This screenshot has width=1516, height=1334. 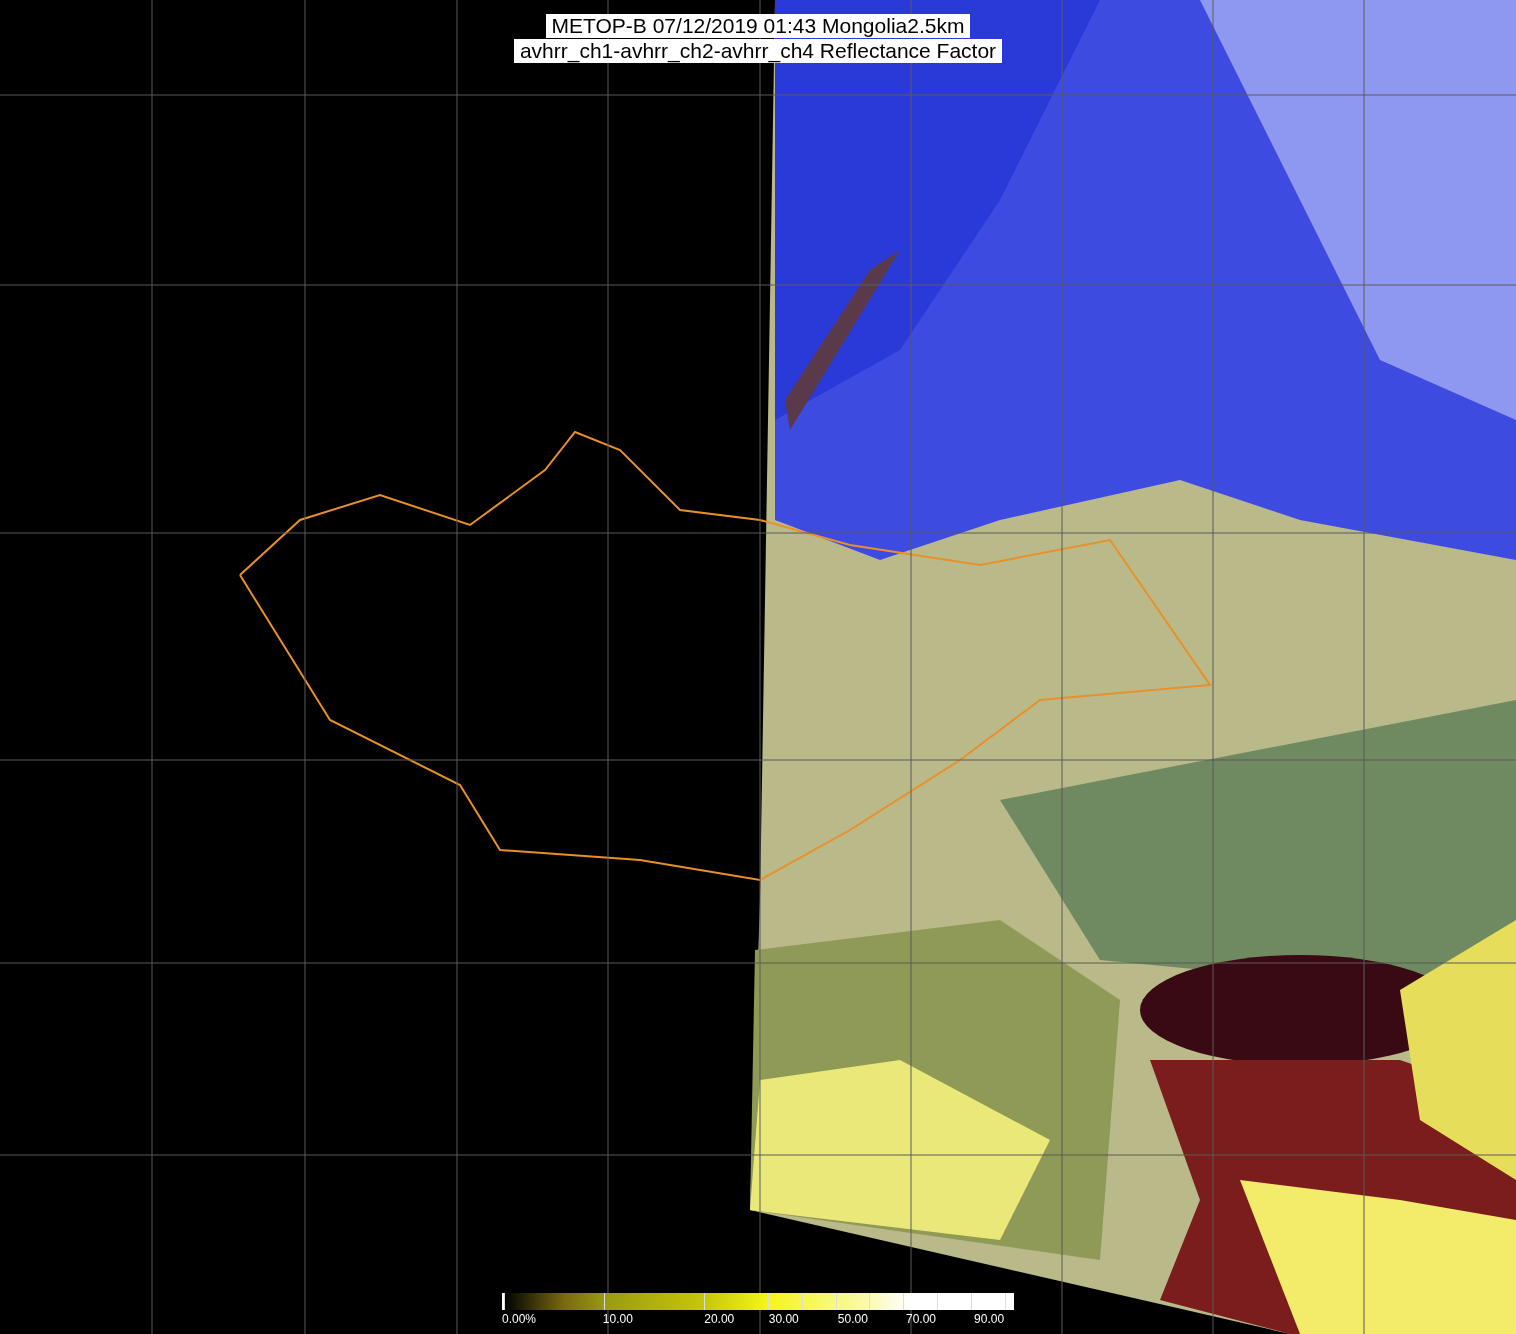 I want to click on scale-label: 30.00, so click(x=783, y=1319).